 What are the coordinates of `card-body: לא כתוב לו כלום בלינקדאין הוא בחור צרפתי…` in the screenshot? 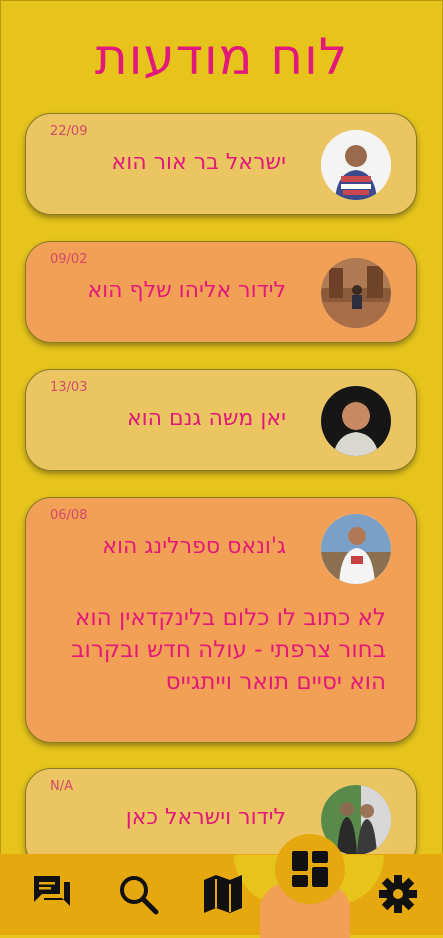 It's located at (228, 650).